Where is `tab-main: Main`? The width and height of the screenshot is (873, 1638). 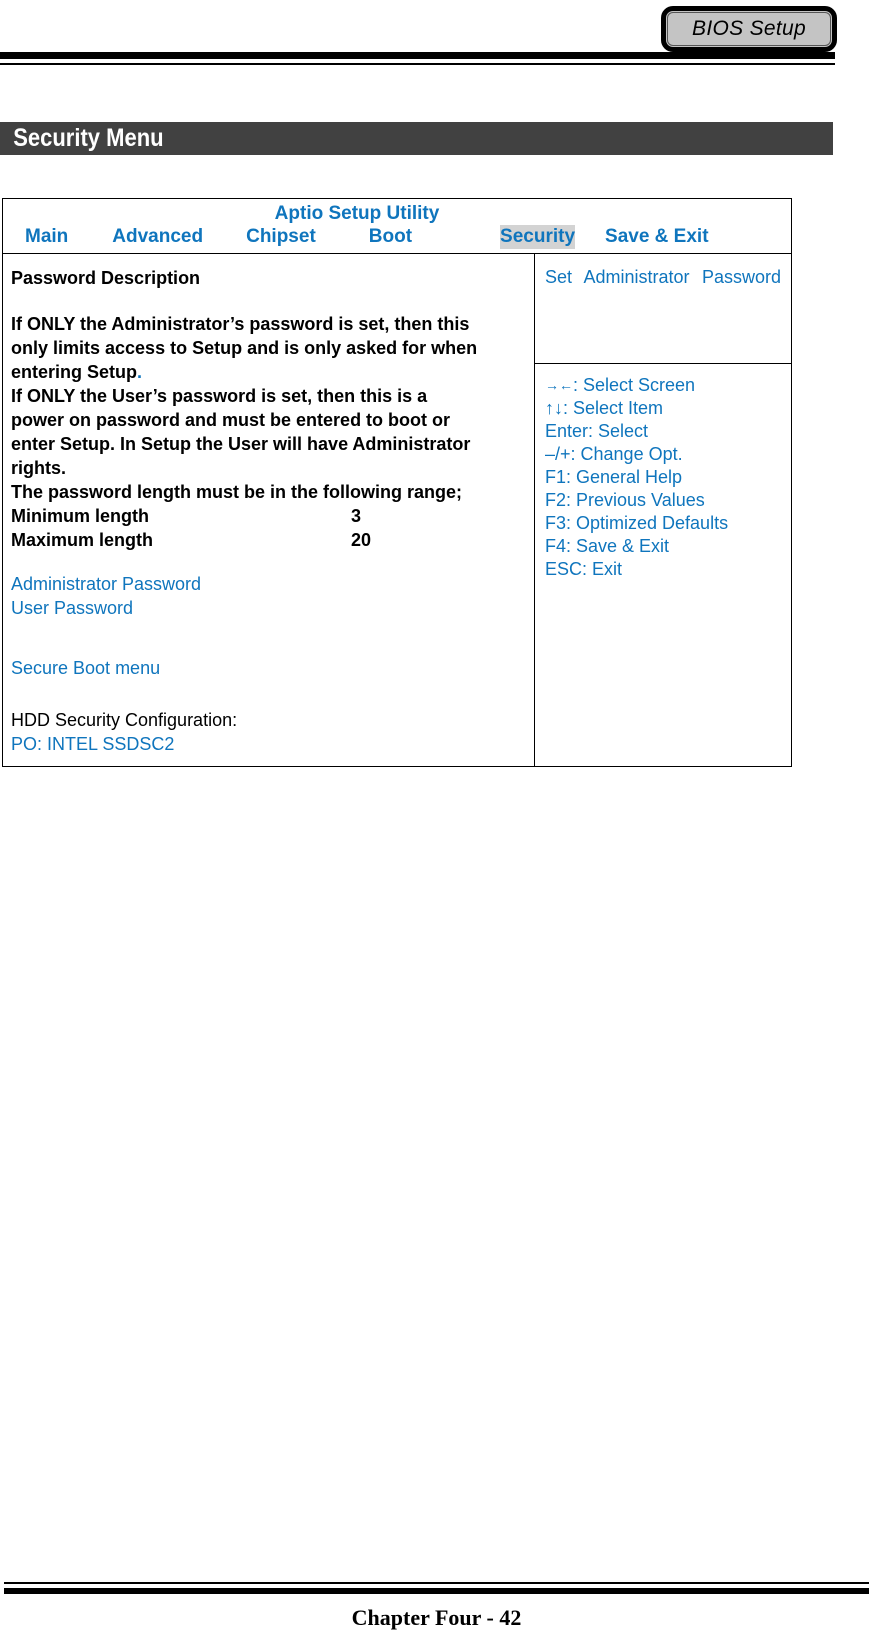 tab-main: Main is located at coordinates (46, 237).